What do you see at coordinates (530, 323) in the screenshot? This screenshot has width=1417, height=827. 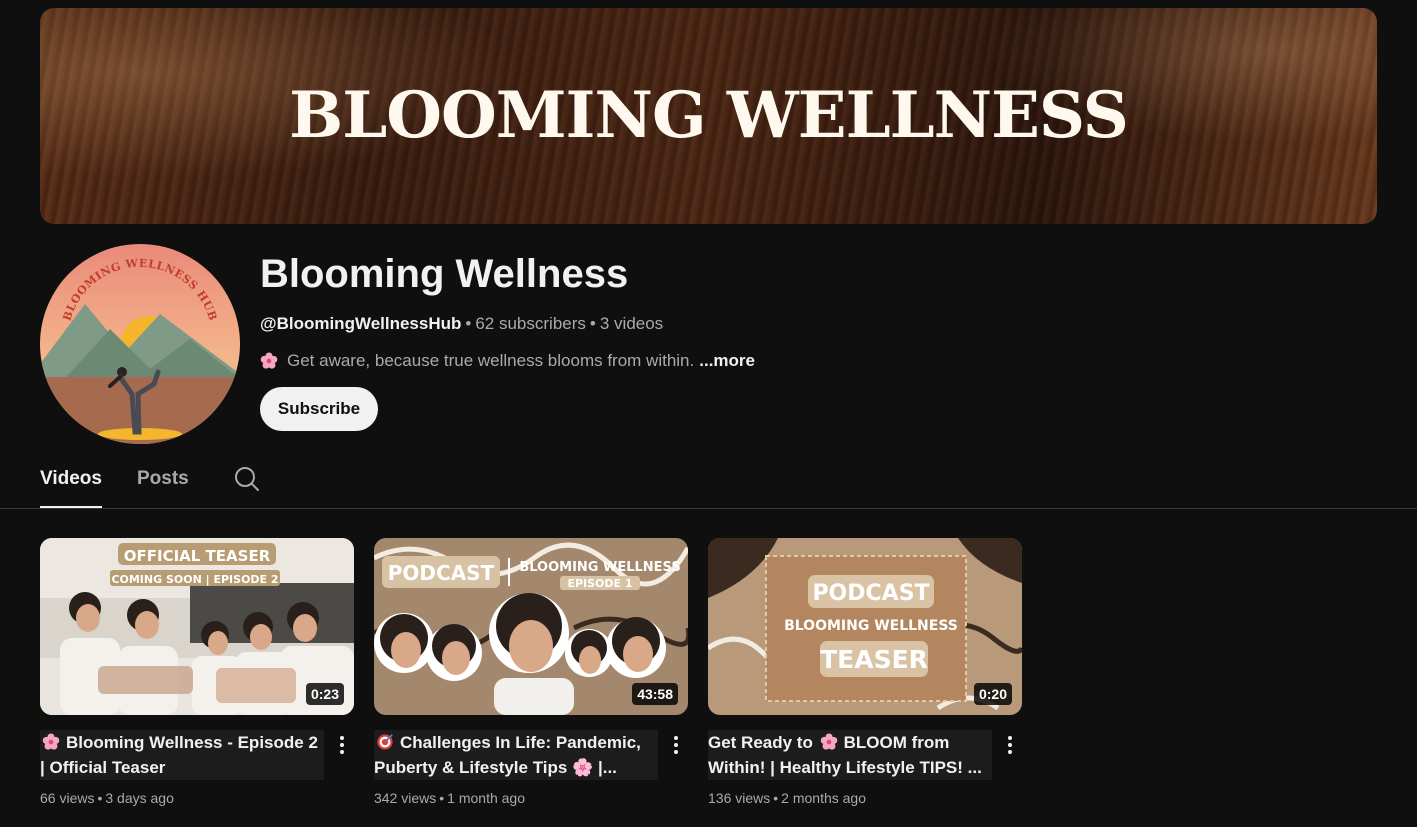 I see `subscriber-count: 62 subscribers` at bounding box center [530, 323].